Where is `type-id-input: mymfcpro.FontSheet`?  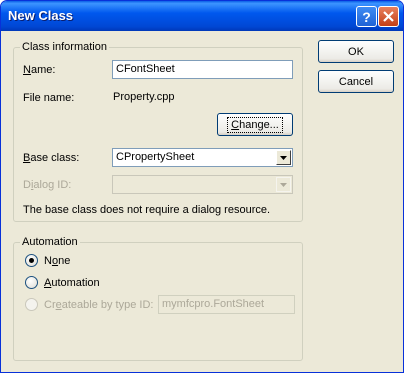 type-id-input: mymfcpro.FontSheet is located at coordinates (226, 304).